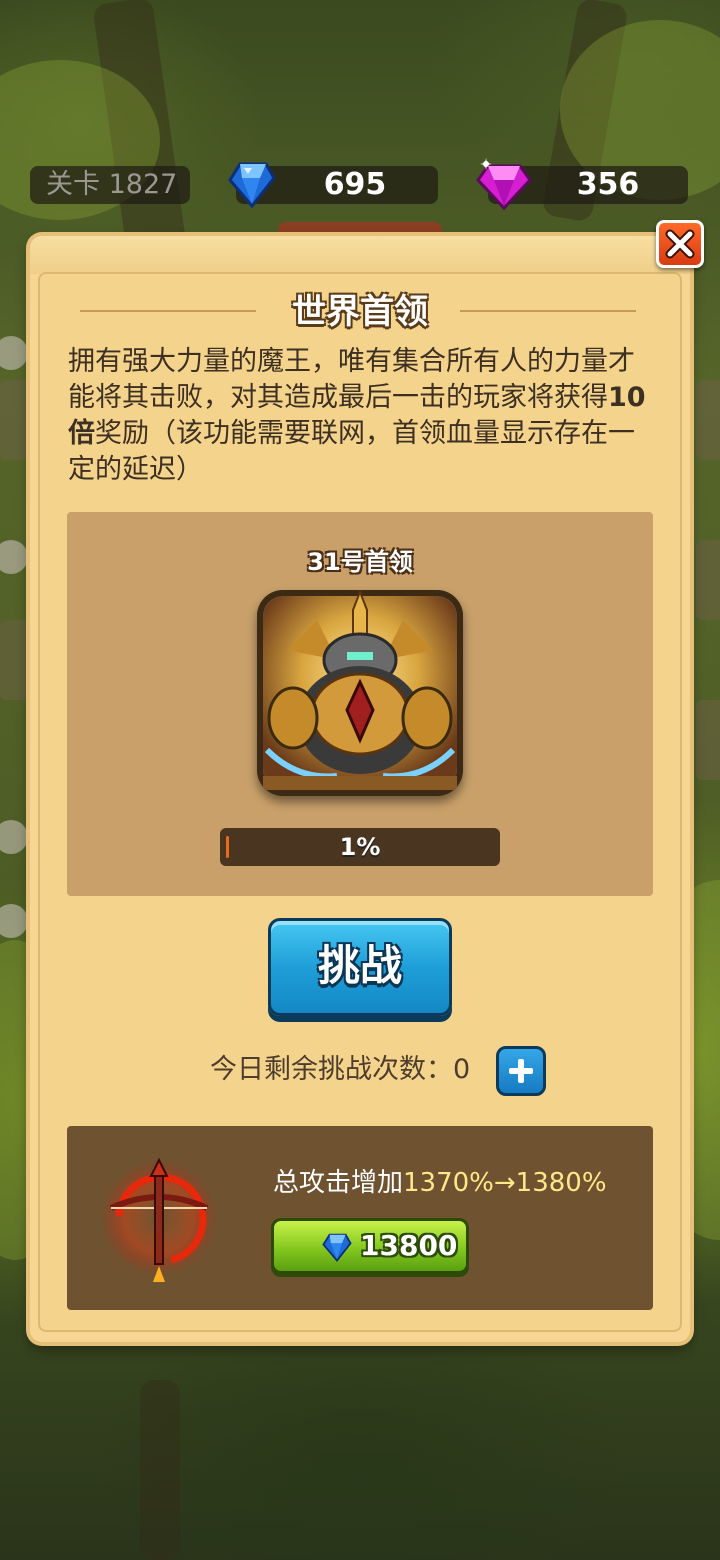 The height and width of the screenshot is (1560, 720). I want to click on level-label: 关卡 1827, so click(112, 184).